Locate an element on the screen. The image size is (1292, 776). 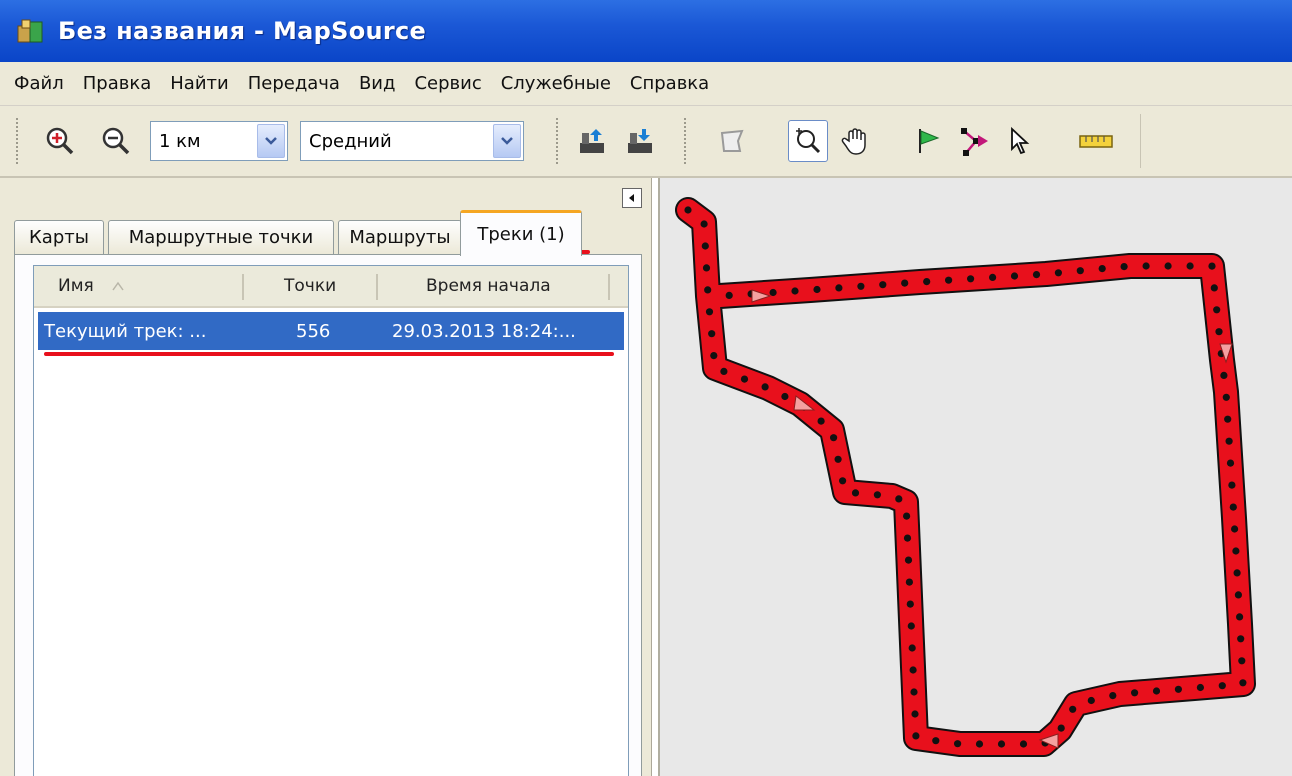
tab-maps: Карты is located at coordinates (59, 237).